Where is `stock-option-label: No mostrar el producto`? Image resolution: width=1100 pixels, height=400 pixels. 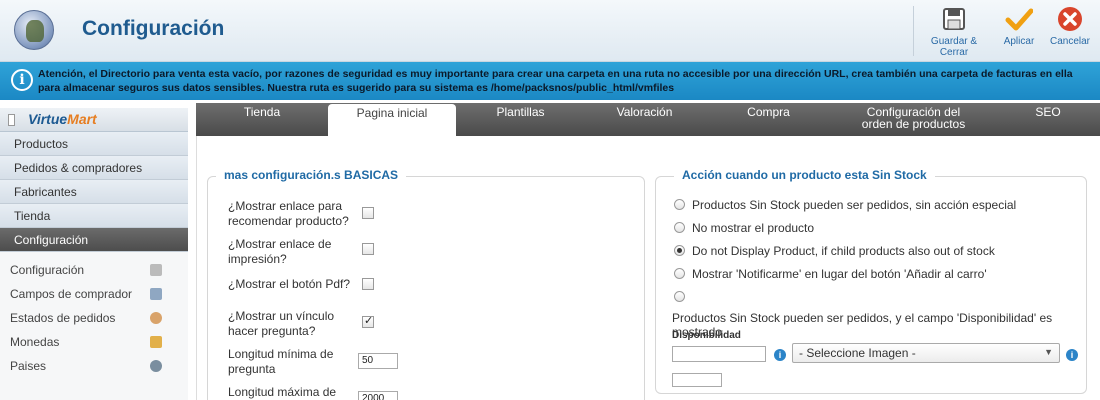 stock-option-label: No mostrar el producto is located at coordinates (753, 228).